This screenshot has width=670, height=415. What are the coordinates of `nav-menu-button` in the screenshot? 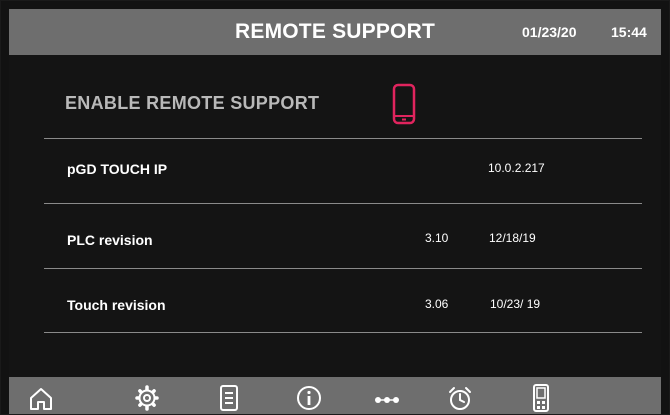 It's located at (229, 398).